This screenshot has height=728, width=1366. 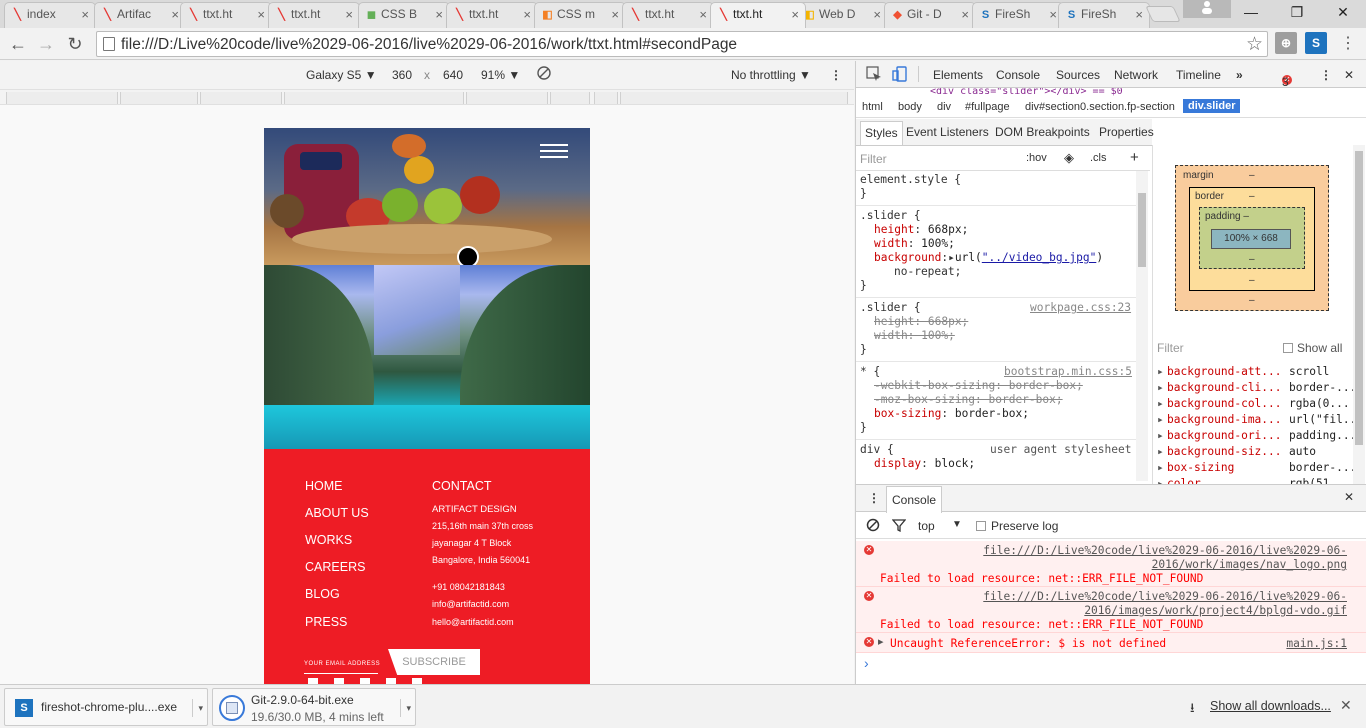 What do you see at coordinates (900, 75) in the screenshot?
I see `device-mode-icon` at bounding box center [900, 75].